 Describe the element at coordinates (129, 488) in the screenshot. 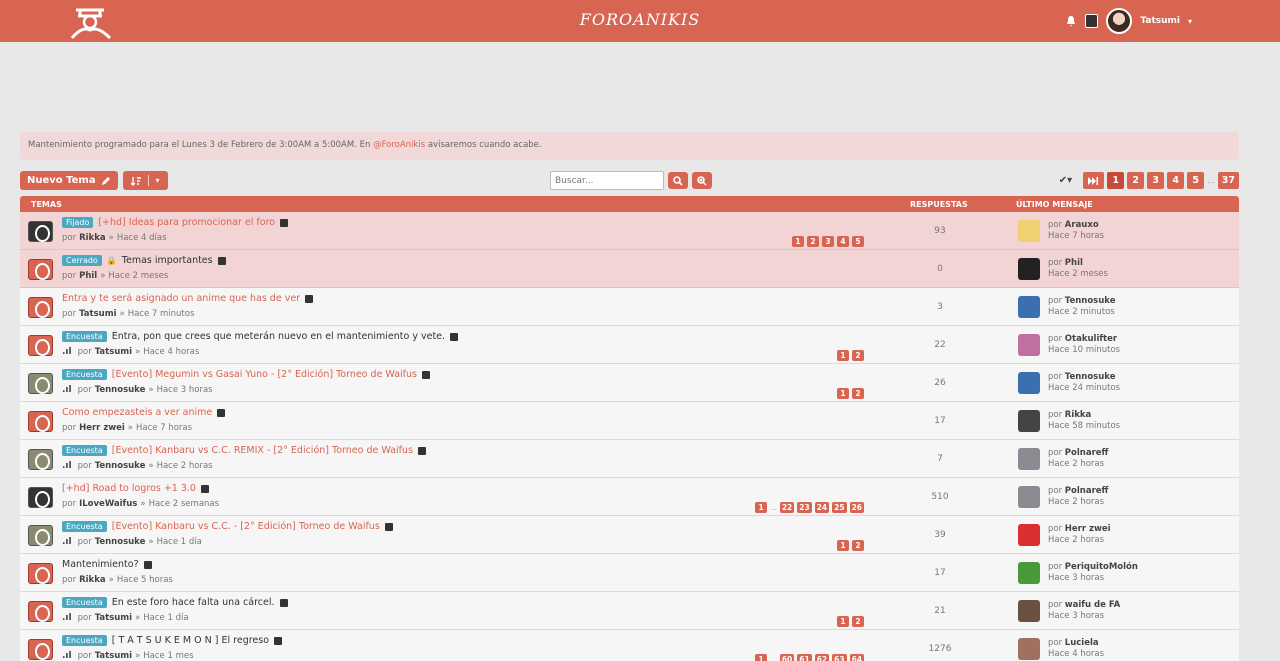

I see `topic-title-link: [+hd] Road to logros +1 3.0` at that location.